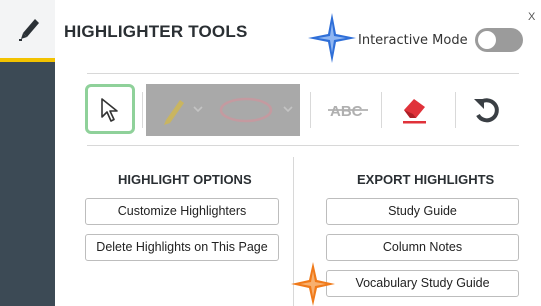 This screenshot has height=306, width=541. Describe the element at coordinates (422, 247) in the screenshot. I see `column-notes-button: Column Notes` at that location.